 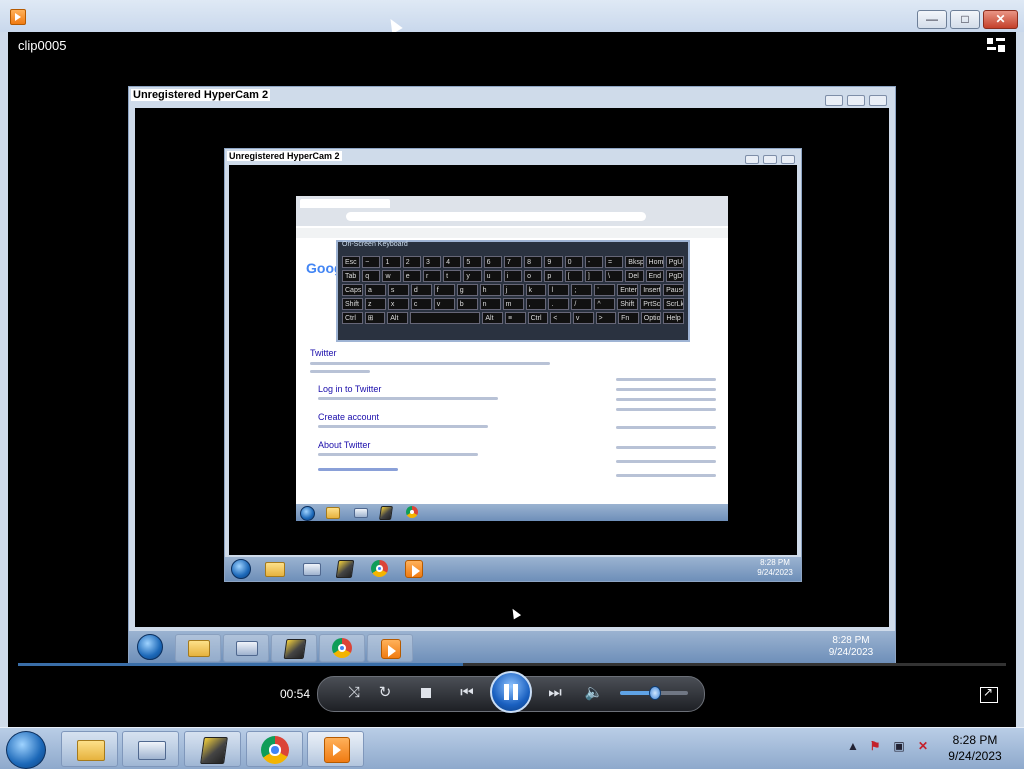 What do you see at coordinates (26, 750) in the screenshot?
I see `start-button` at bounding box center [26, 750].